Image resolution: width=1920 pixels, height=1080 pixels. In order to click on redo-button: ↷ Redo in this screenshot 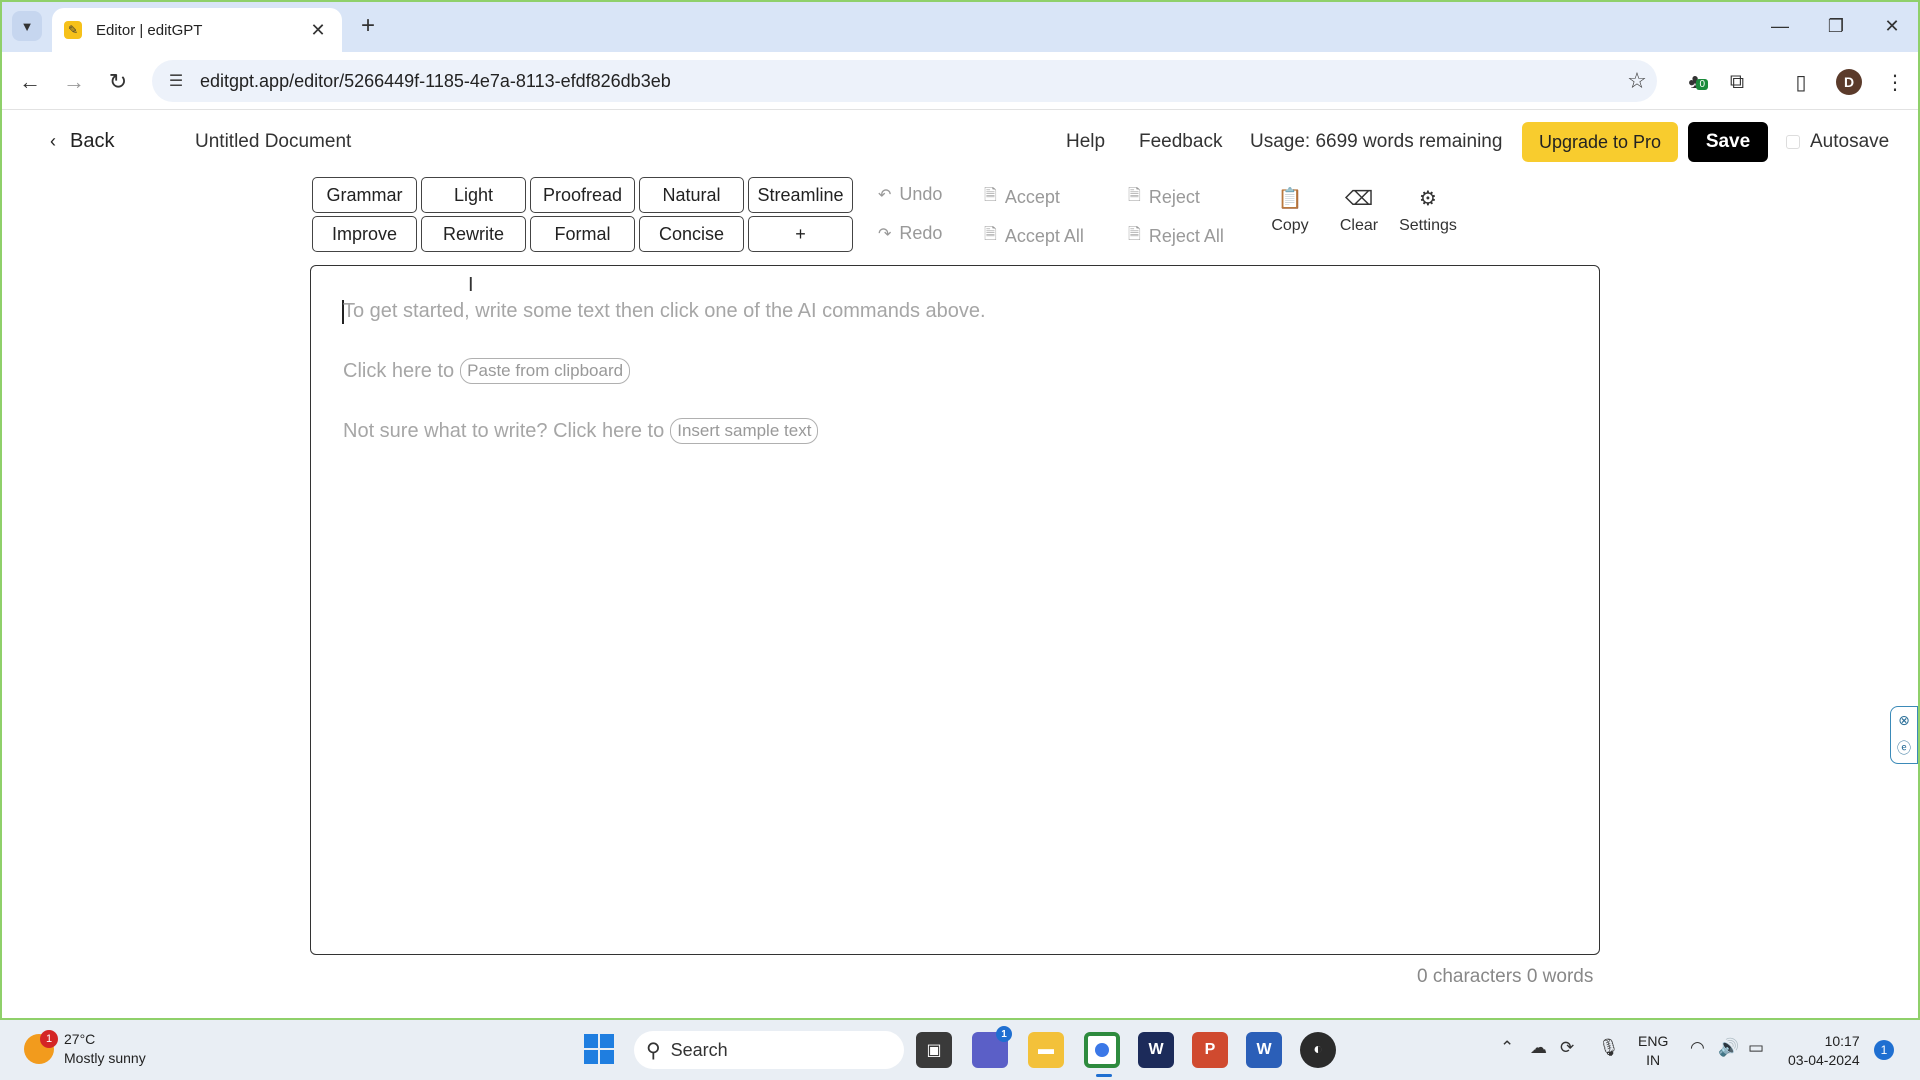, I will do `click(910, 233)`.